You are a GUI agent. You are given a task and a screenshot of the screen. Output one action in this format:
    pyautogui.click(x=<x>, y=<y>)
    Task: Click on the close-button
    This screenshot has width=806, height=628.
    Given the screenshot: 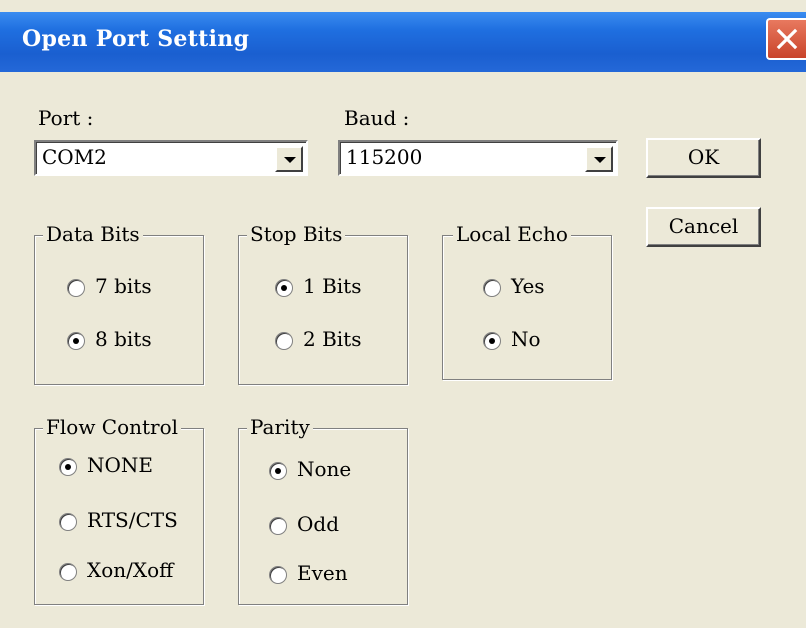 What is the action you would take?
    pyautogui.click(x=786, y=39)
    